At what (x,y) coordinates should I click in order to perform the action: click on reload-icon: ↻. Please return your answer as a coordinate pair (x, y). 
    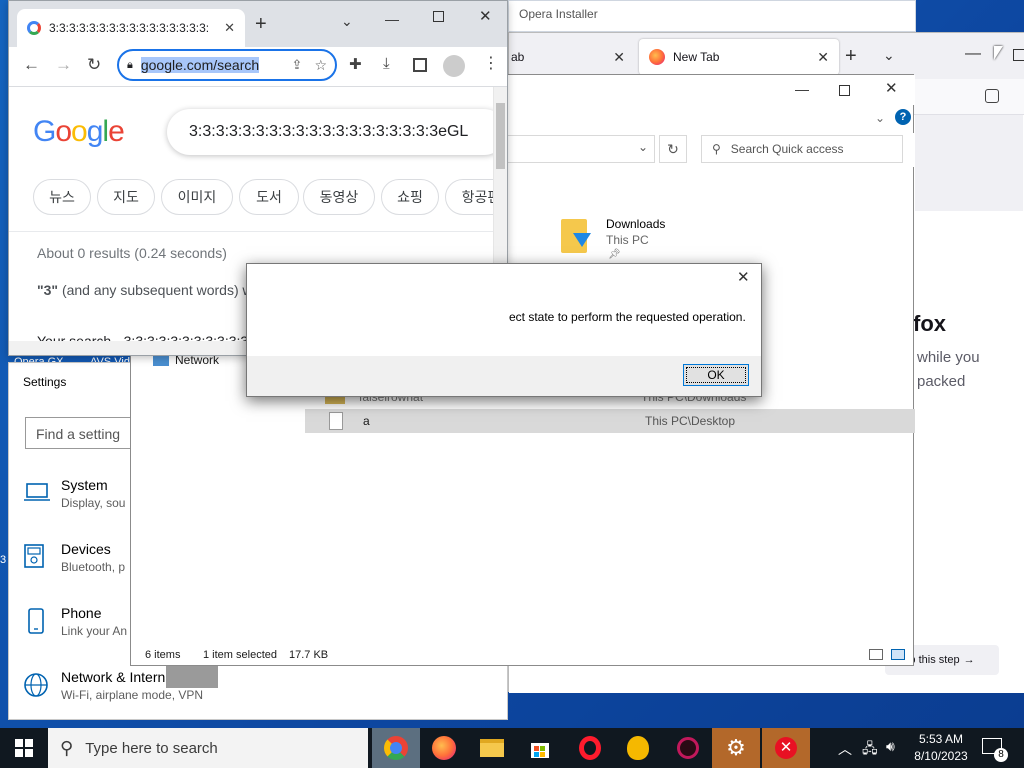
    Looking at the image, I should click on (94, 65).